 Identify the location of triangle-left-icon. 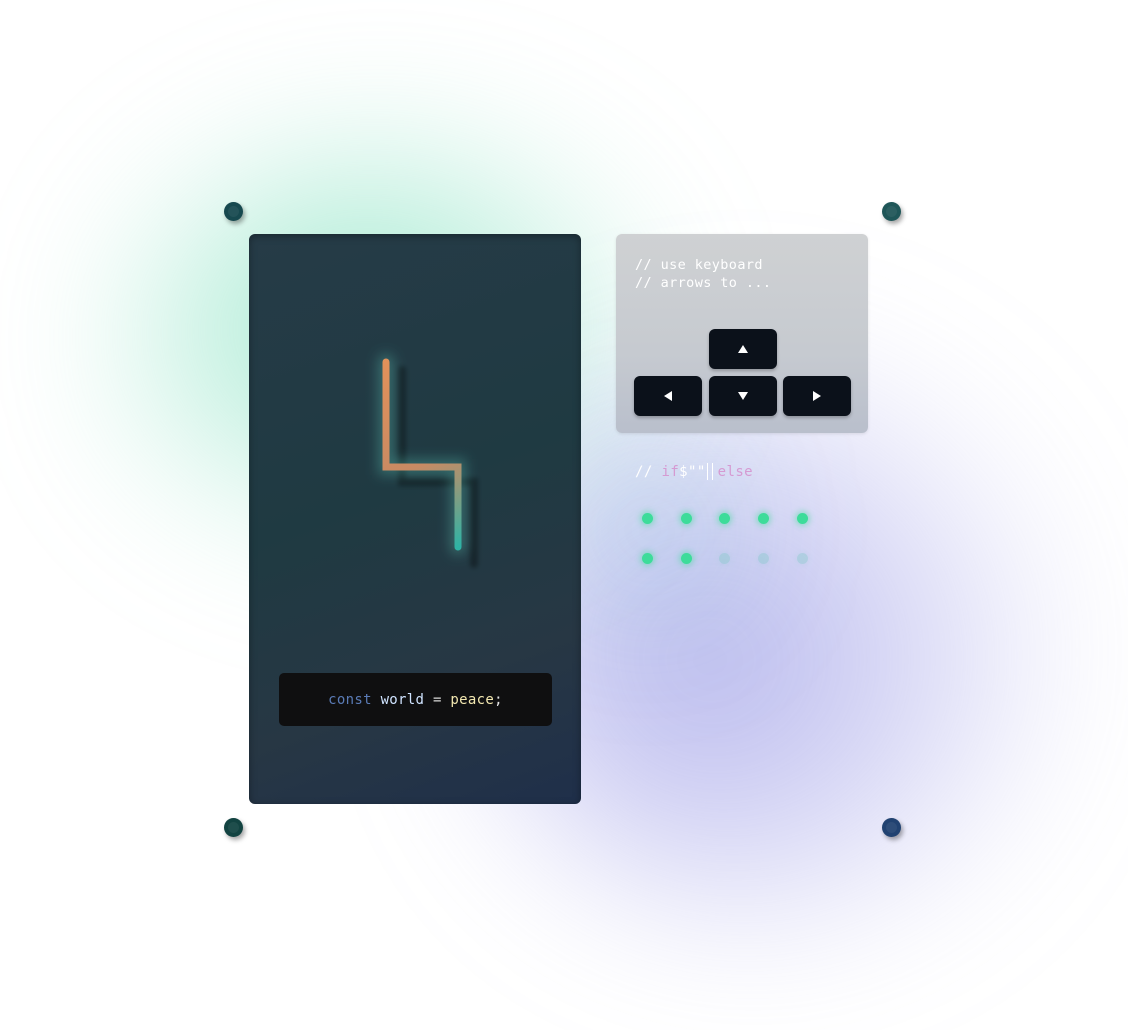
(668, 396).